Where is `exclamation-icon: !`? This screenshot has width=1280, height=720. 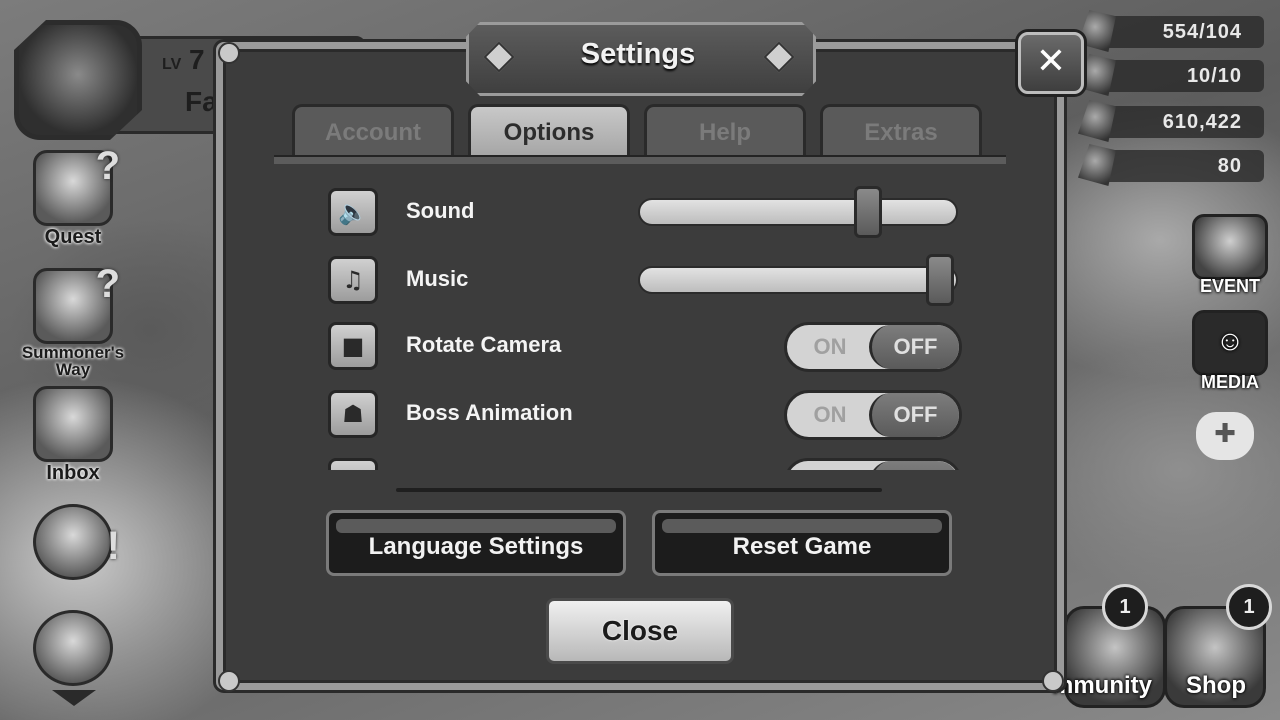
exclamation-icon: ! is located at coordinates (113, 546).